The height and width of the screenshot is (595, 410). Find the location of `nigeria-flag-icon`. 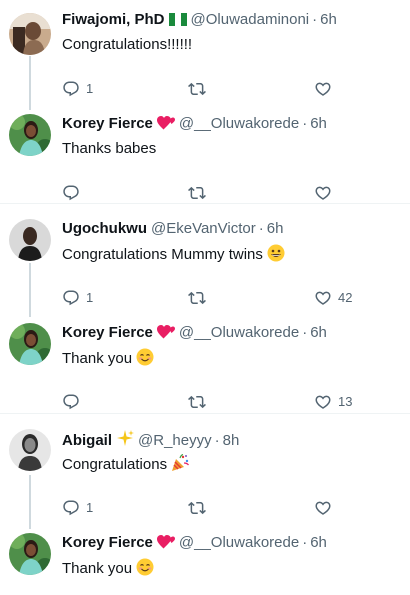

nigeria-flag-icon is located at coordinates (177, 22).